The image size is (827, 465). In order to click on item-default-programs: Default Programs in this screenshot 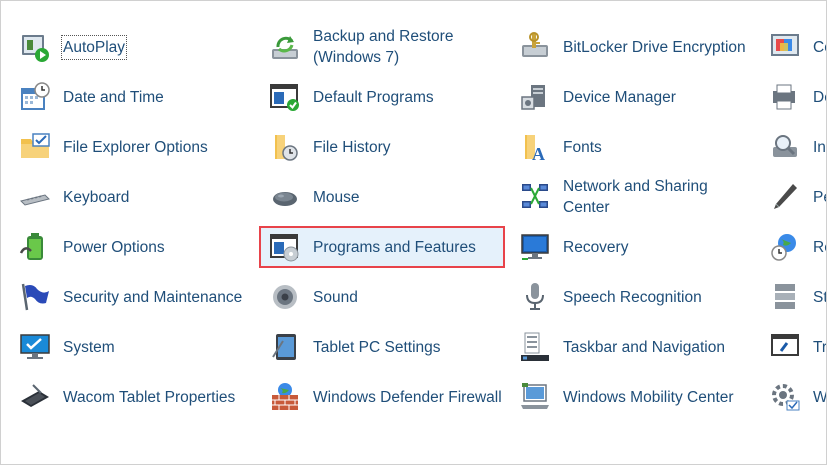, I will do `click(393, 97)`.